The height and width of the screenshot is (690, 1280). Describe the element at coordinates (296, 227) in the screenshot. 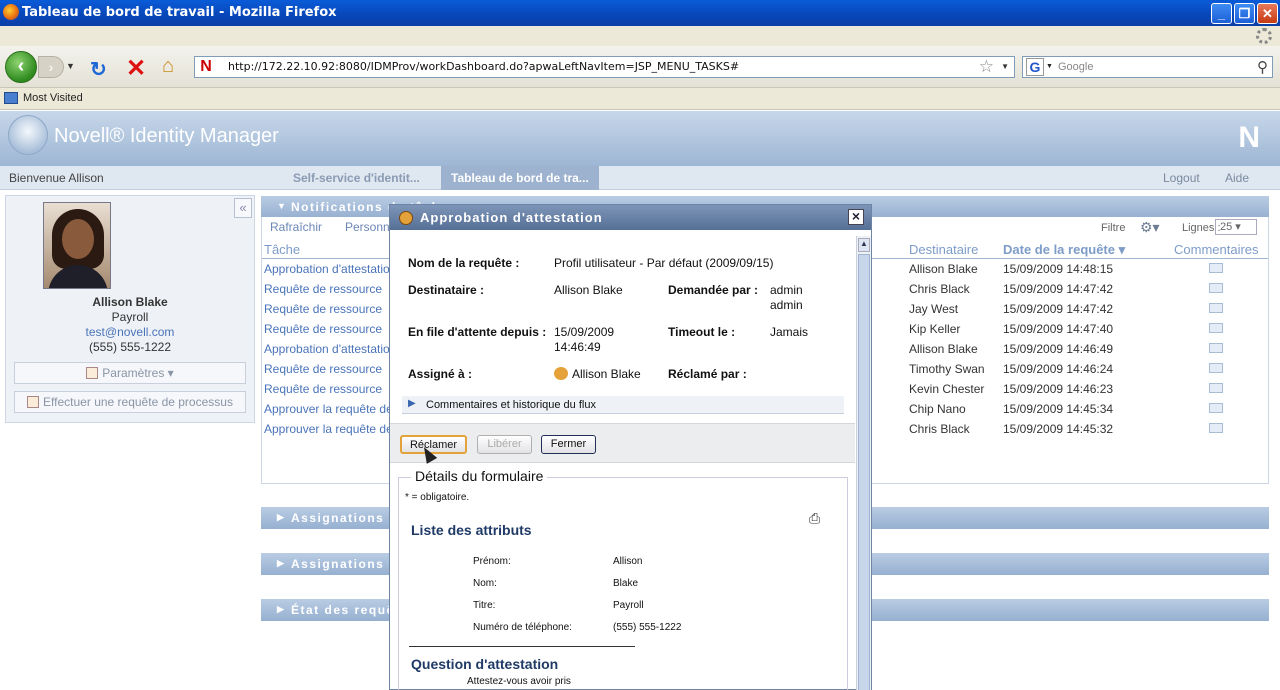

I see `refresh-link: Rafraîchir` at that location.